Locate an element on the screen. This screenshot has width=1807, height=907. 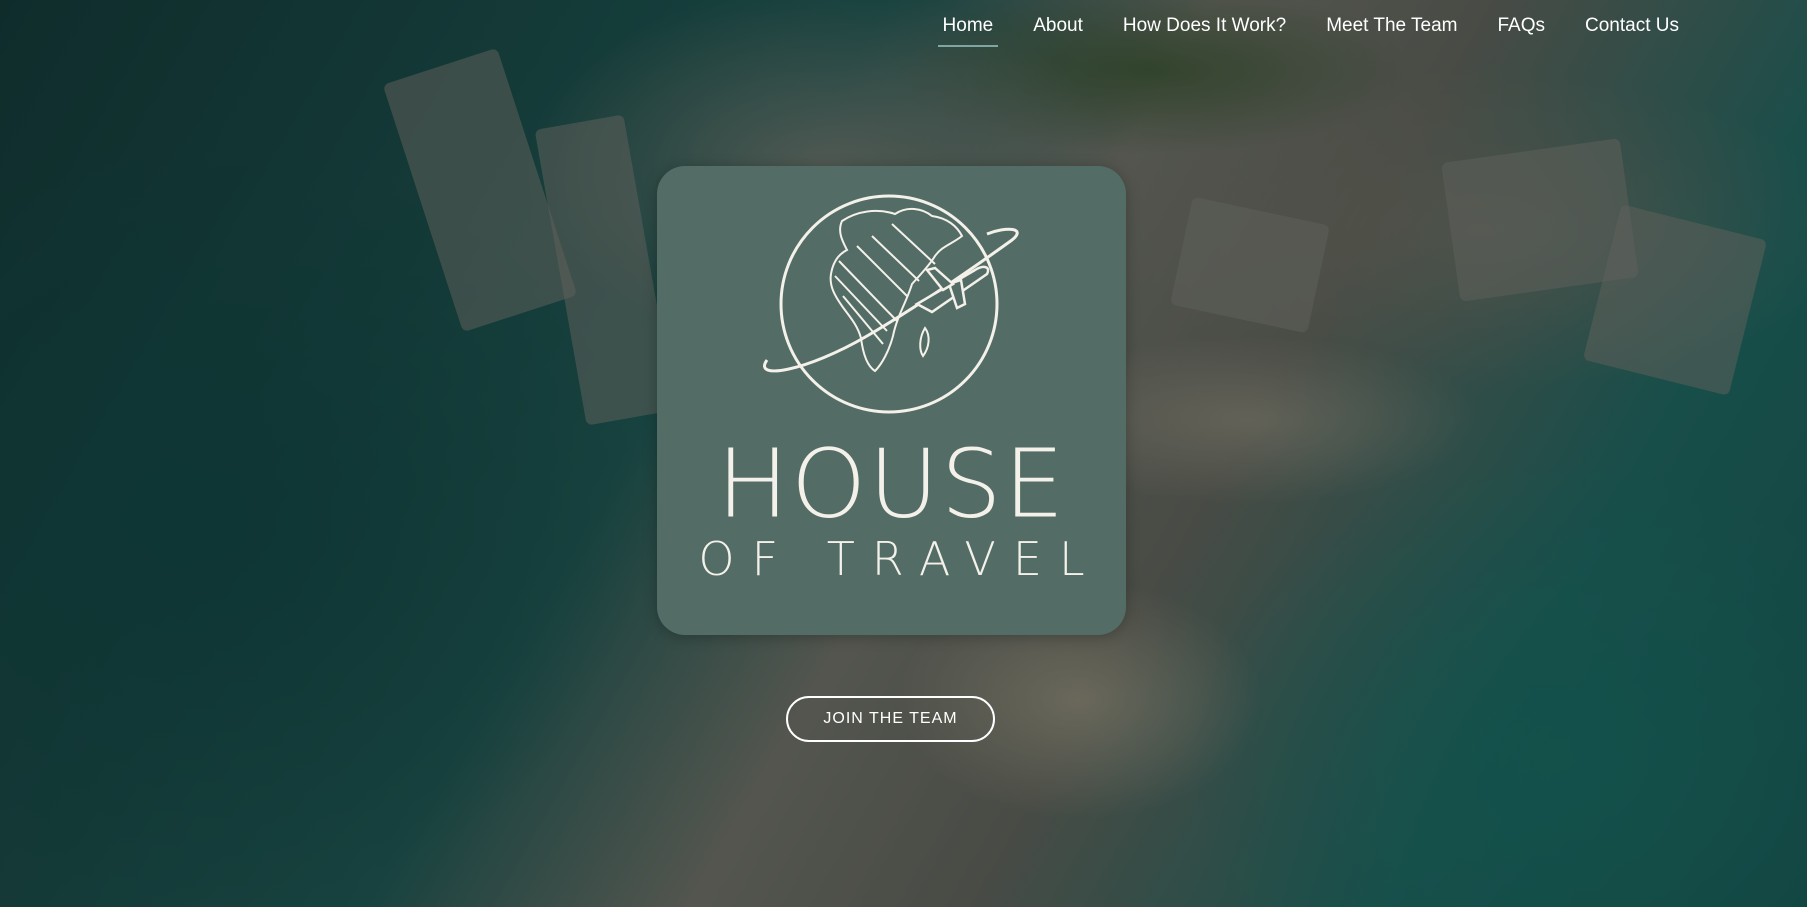
nav-item-about: About is located at coordinates (1058, 25).